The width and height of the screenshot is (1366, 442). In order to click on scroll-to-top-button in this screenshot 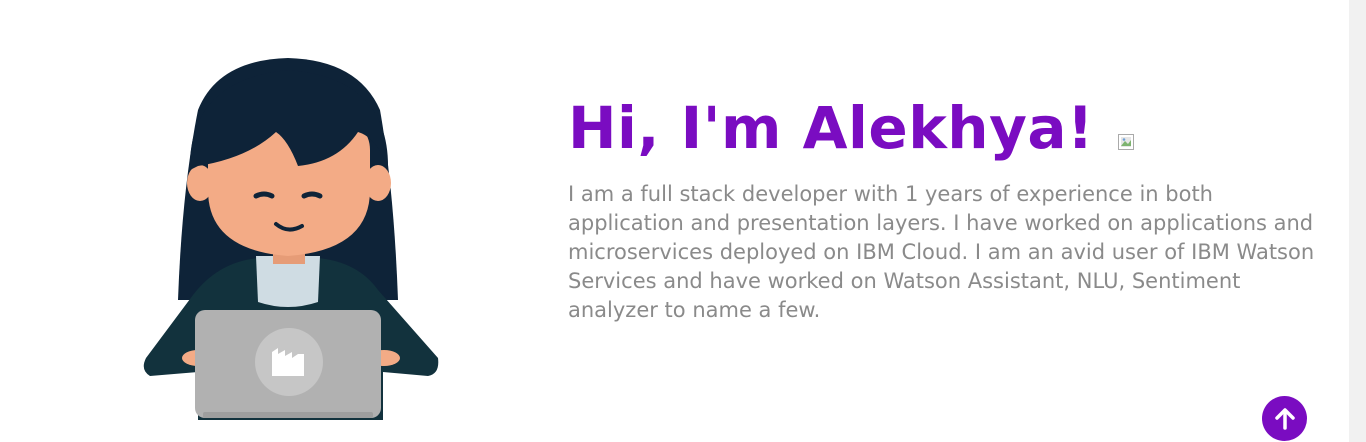, I will do `click(1284, 418)`.